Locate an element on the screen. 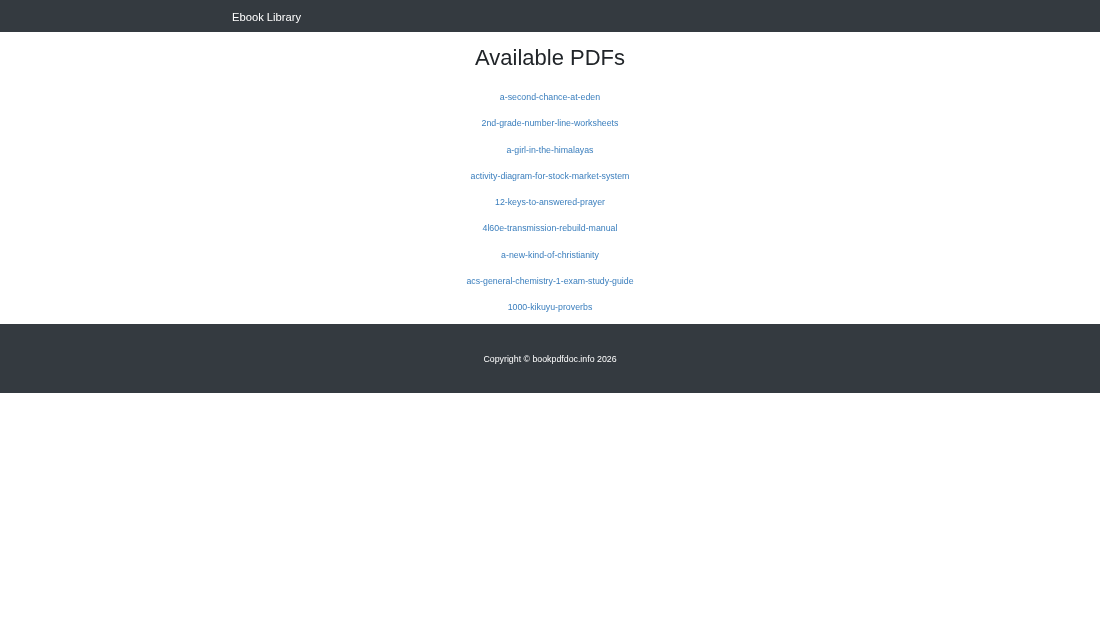 This screenshot has height=619, width=1100. pdf-link: activity-diagram-for-stock-market-system is located at coordinates (550, 175).